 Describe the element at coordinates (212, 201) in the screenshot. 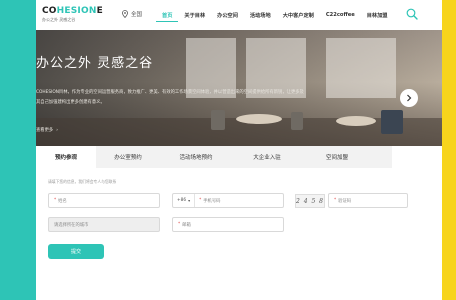

I see `phone-placeholder: 手机号码` at that location.